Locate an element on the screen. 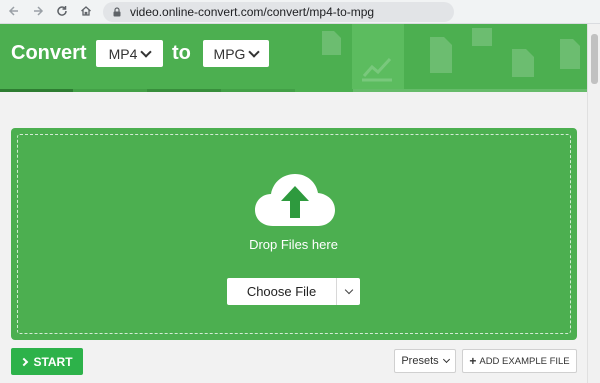 This screenshot has height=383, width=600. cloud-upload-icon is located at coordinates (295, 200).